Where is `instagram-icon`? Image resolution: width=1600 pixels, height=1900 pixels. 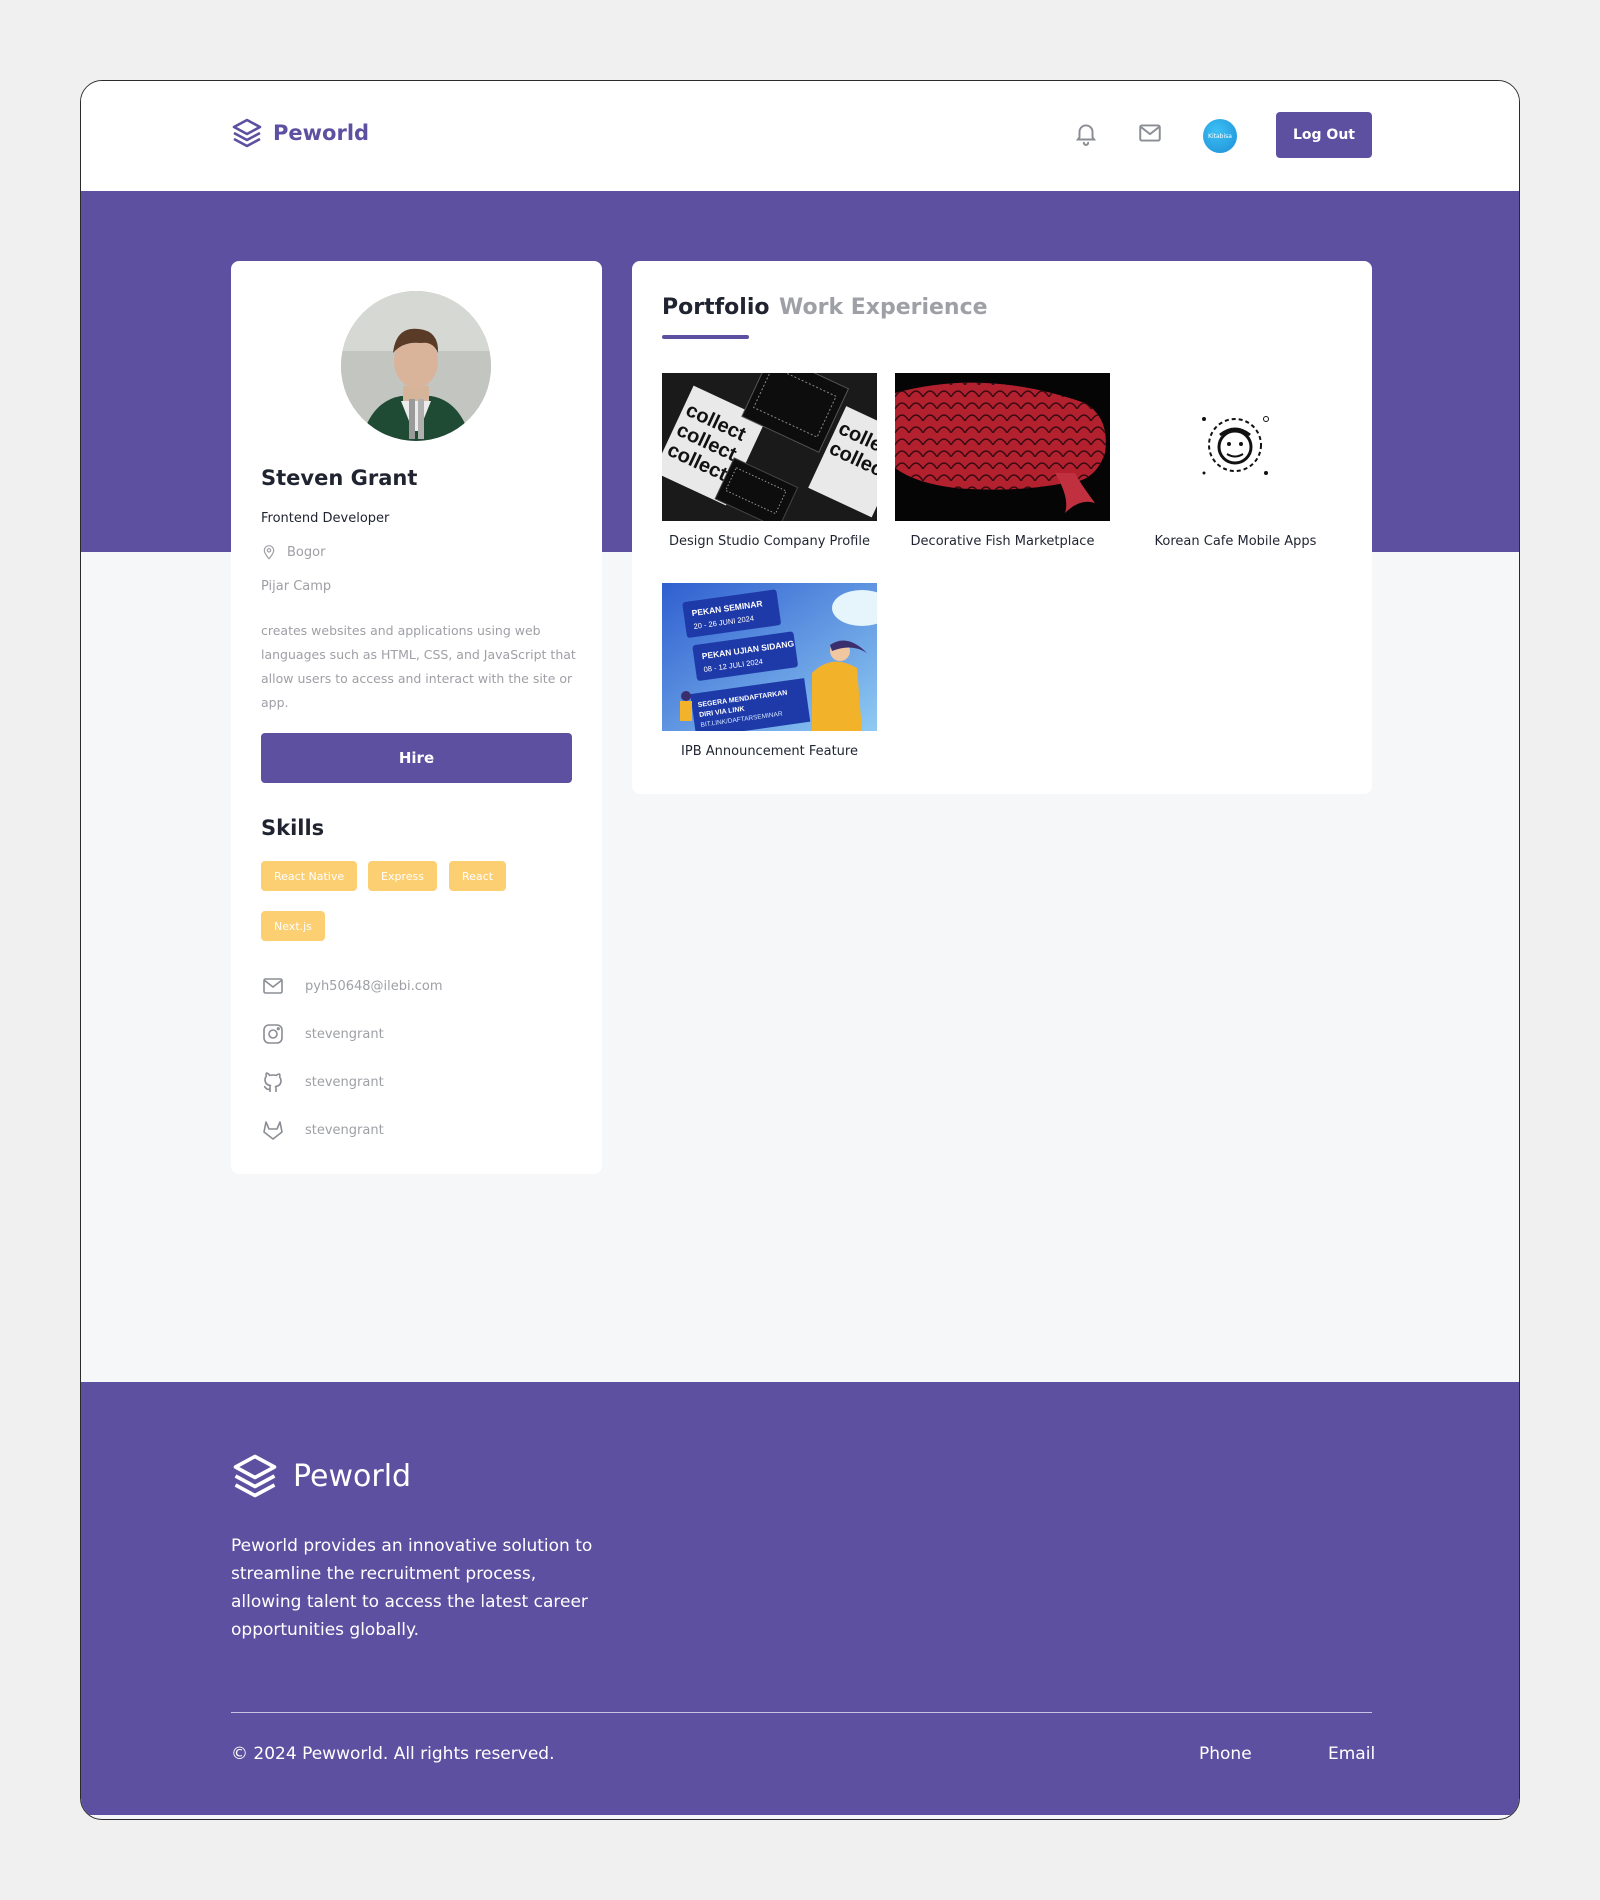 instagram-icon is located at coordinates (273, 1034).